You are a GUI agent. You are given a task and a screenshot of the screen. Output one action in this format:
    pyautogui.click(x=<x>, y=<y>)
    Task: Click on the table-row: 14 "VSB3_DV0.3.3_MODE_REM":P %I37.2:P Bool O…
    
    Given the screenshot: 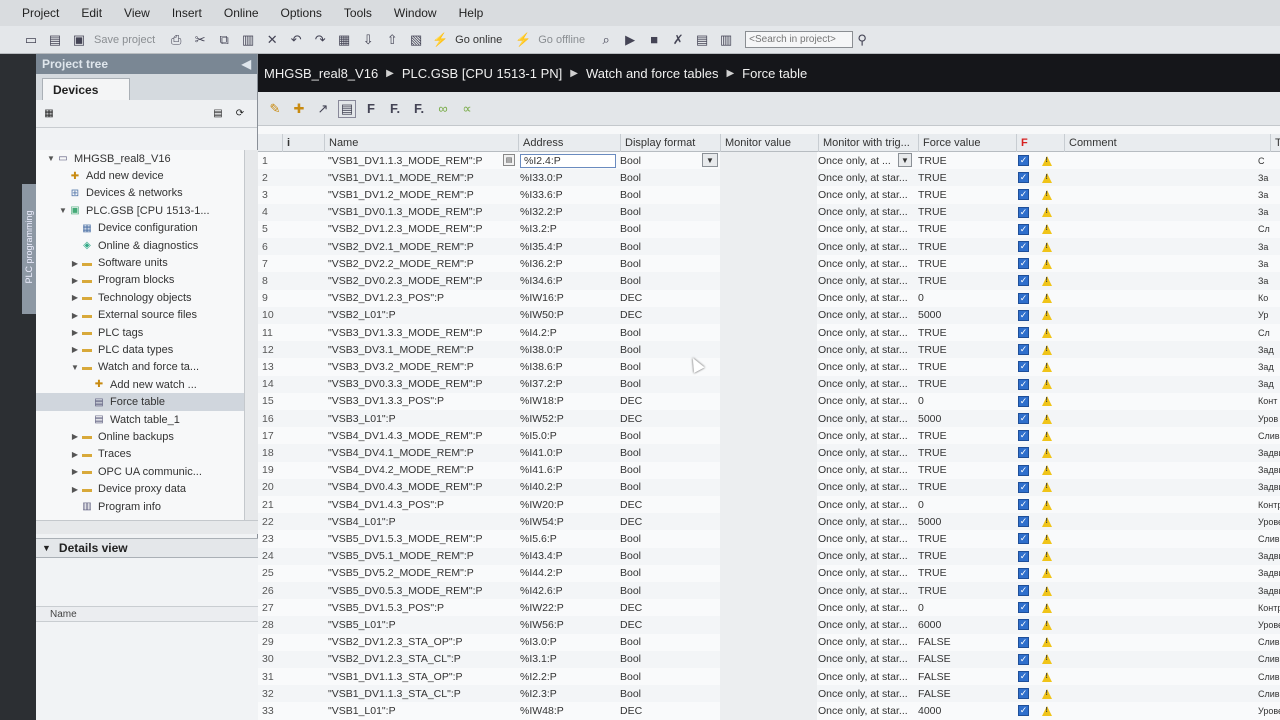 What is the action you would take?
    pyautogui.click(x=769, y=384)
    